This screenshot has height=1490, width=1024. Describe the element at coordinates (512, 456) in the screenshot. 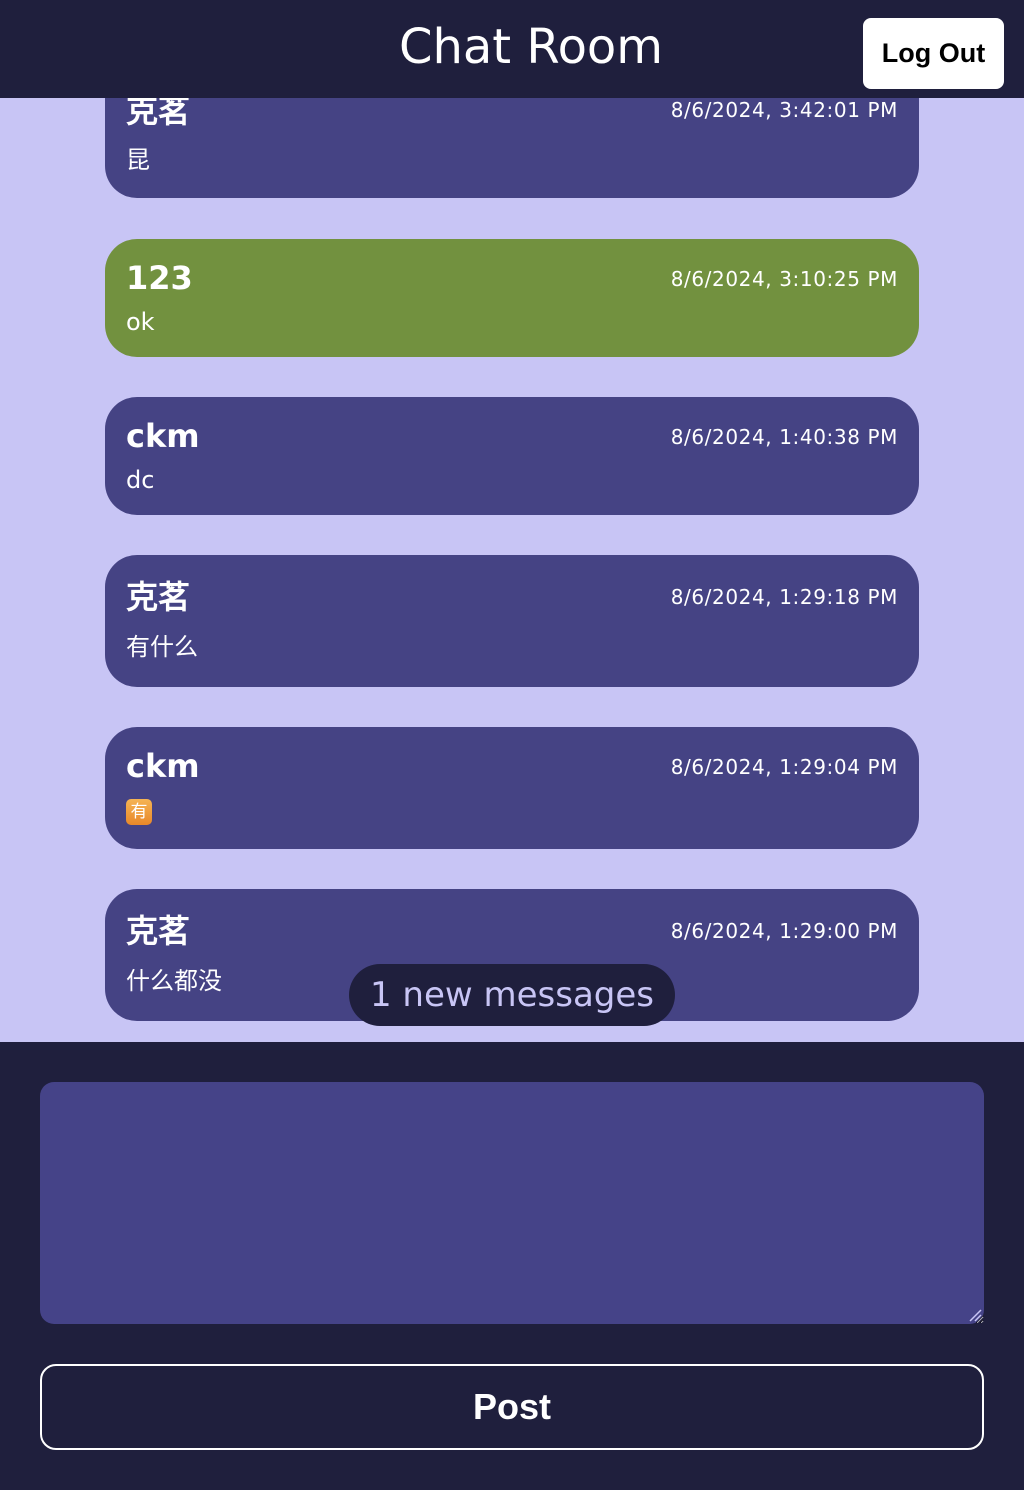

I see `message-card: ckm 8/6/2024, 1:40:38 PM dc` at that location.